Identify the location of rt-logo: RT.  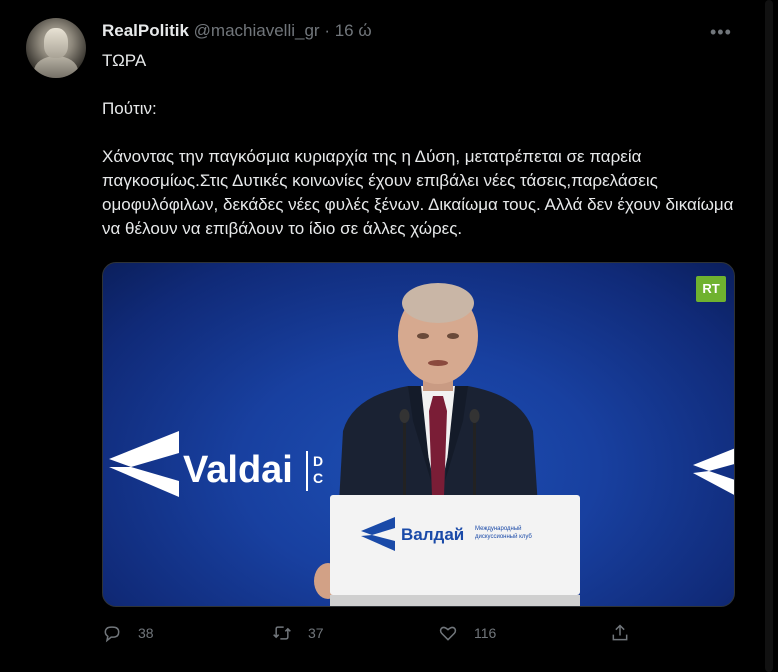
(711, 289).